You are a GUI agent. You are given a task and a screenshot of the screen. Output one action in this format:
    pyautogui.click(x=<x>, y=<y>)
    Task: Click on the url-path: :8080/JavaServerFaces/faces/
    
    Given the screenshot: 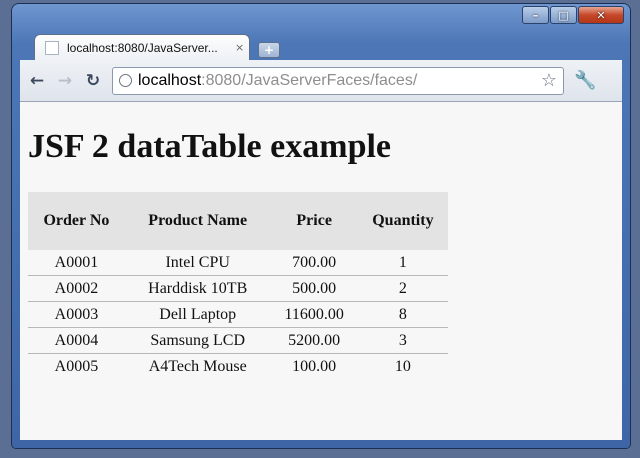 What is the action you would take?
    pyautogui.click(x=309, y=80)
    